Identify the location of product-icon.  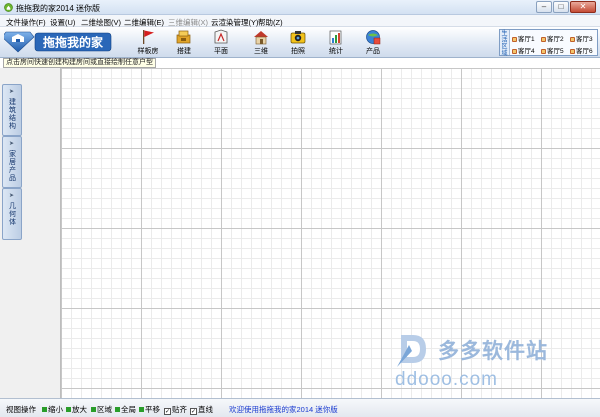
(373, 37).